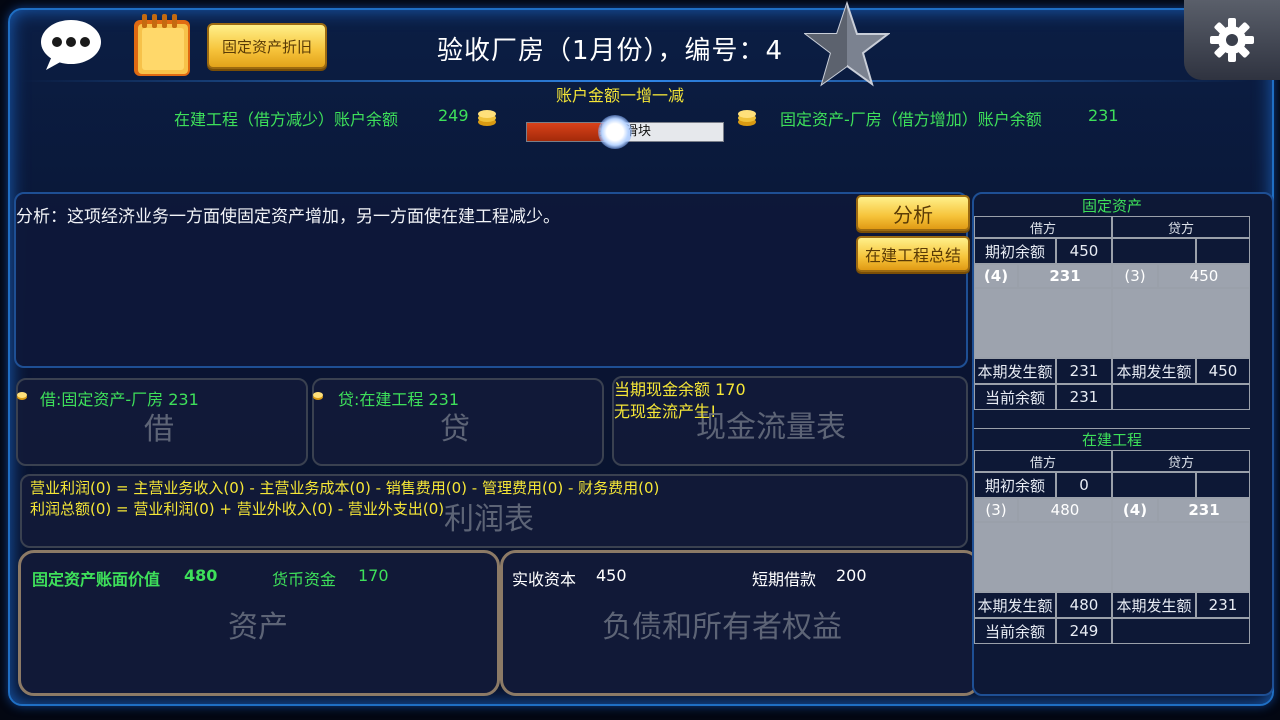 The width and height of the screenshot is (1280, 720). I want to click on settings-button, so click(1232, 40).